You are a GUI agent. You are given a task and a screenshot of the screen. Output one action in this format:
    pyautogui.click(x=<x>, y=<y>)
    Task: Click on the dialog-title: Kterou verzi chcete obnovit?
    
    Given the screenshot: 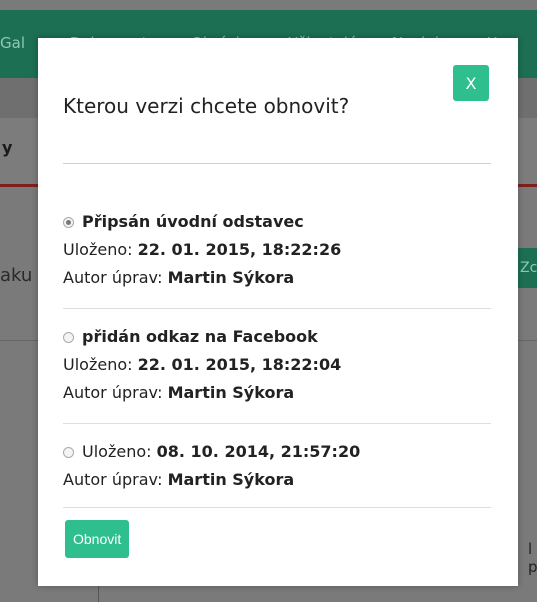 What is the action you would take?
    pyautogui.click(x=206, y=106)
    